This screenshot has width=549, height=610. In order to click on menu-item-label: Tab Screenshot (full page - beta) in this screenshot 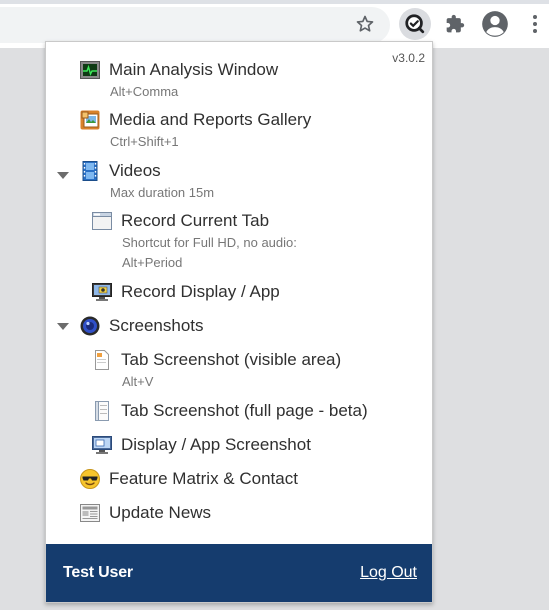, I will do `click(244, 410)`.